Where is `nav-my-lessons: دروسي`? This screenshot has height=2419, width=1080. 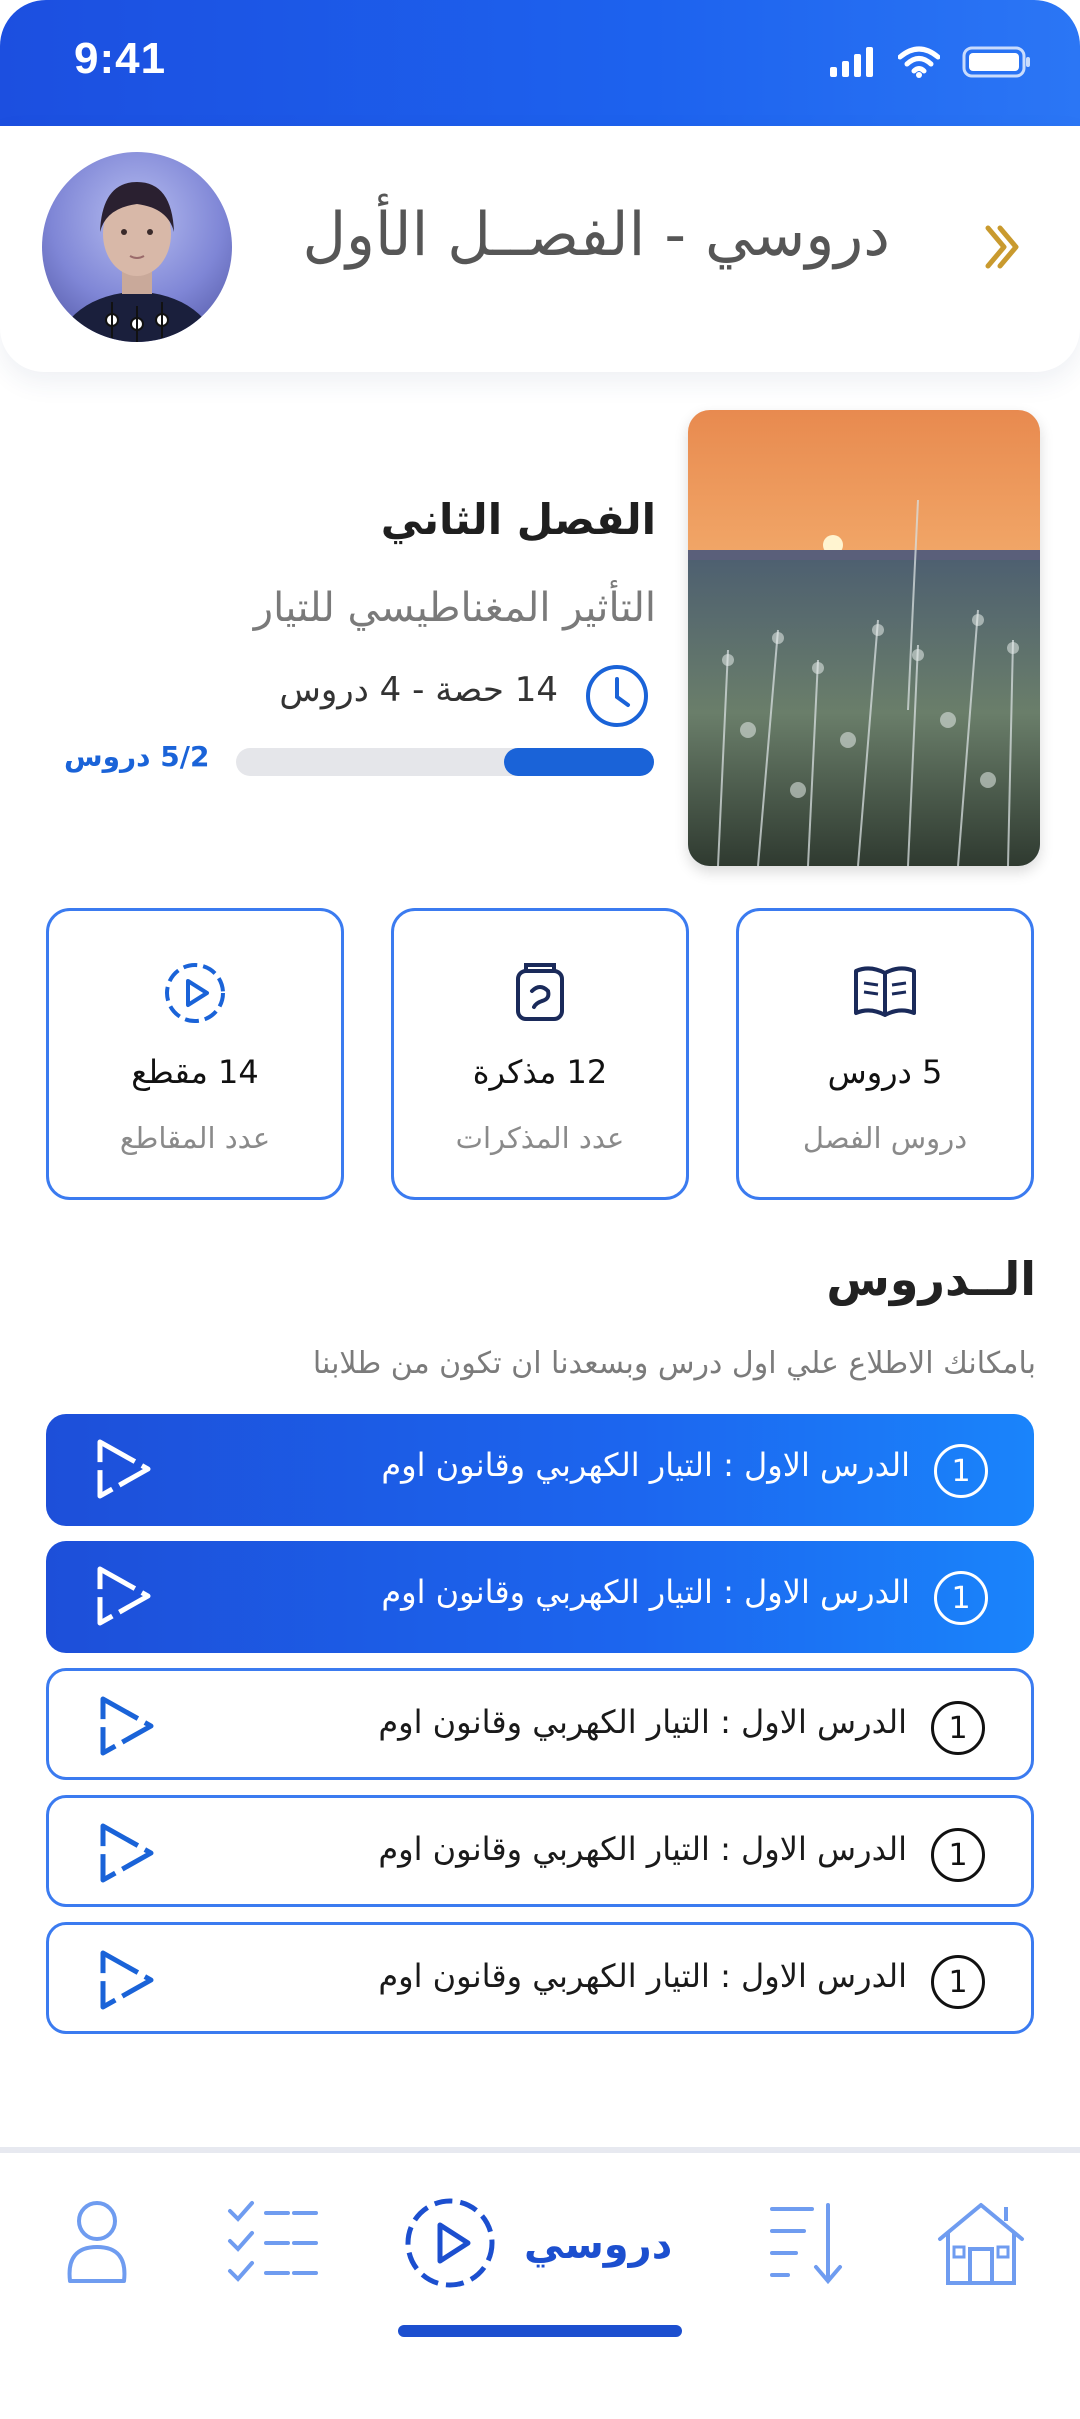
nav-my-lessons: دروسي is located at coordinates (538, 2245).